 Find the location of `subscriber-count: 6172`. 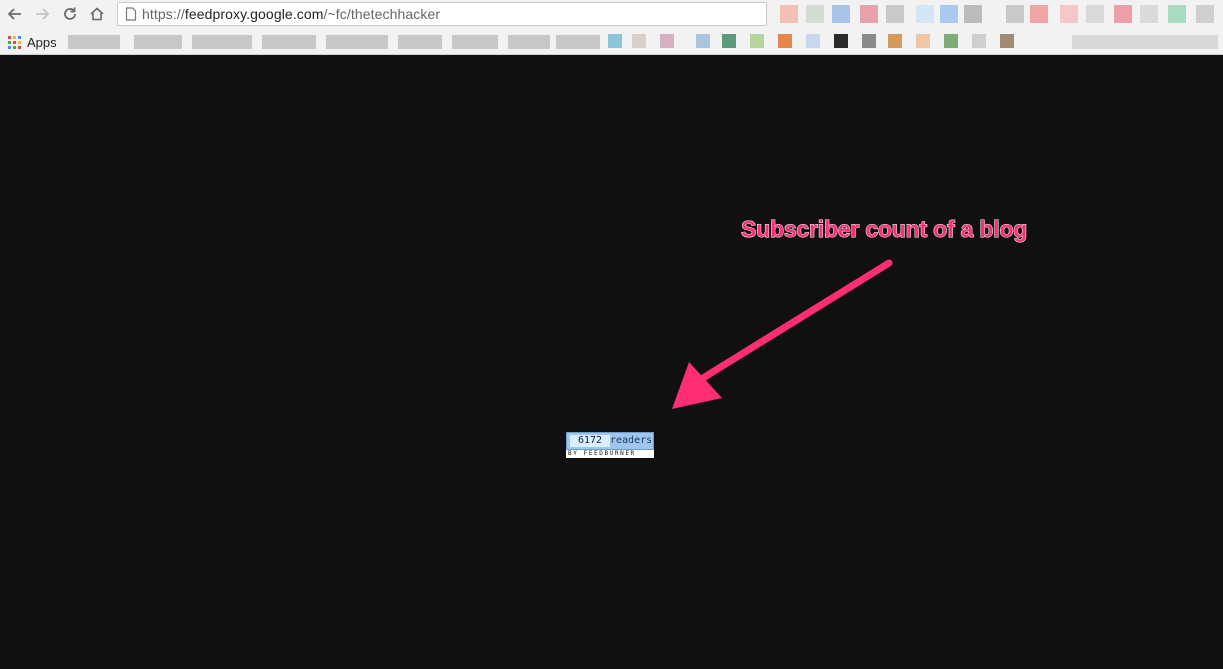

subscriber-count: 6172 is located at coordinates (590, 441).